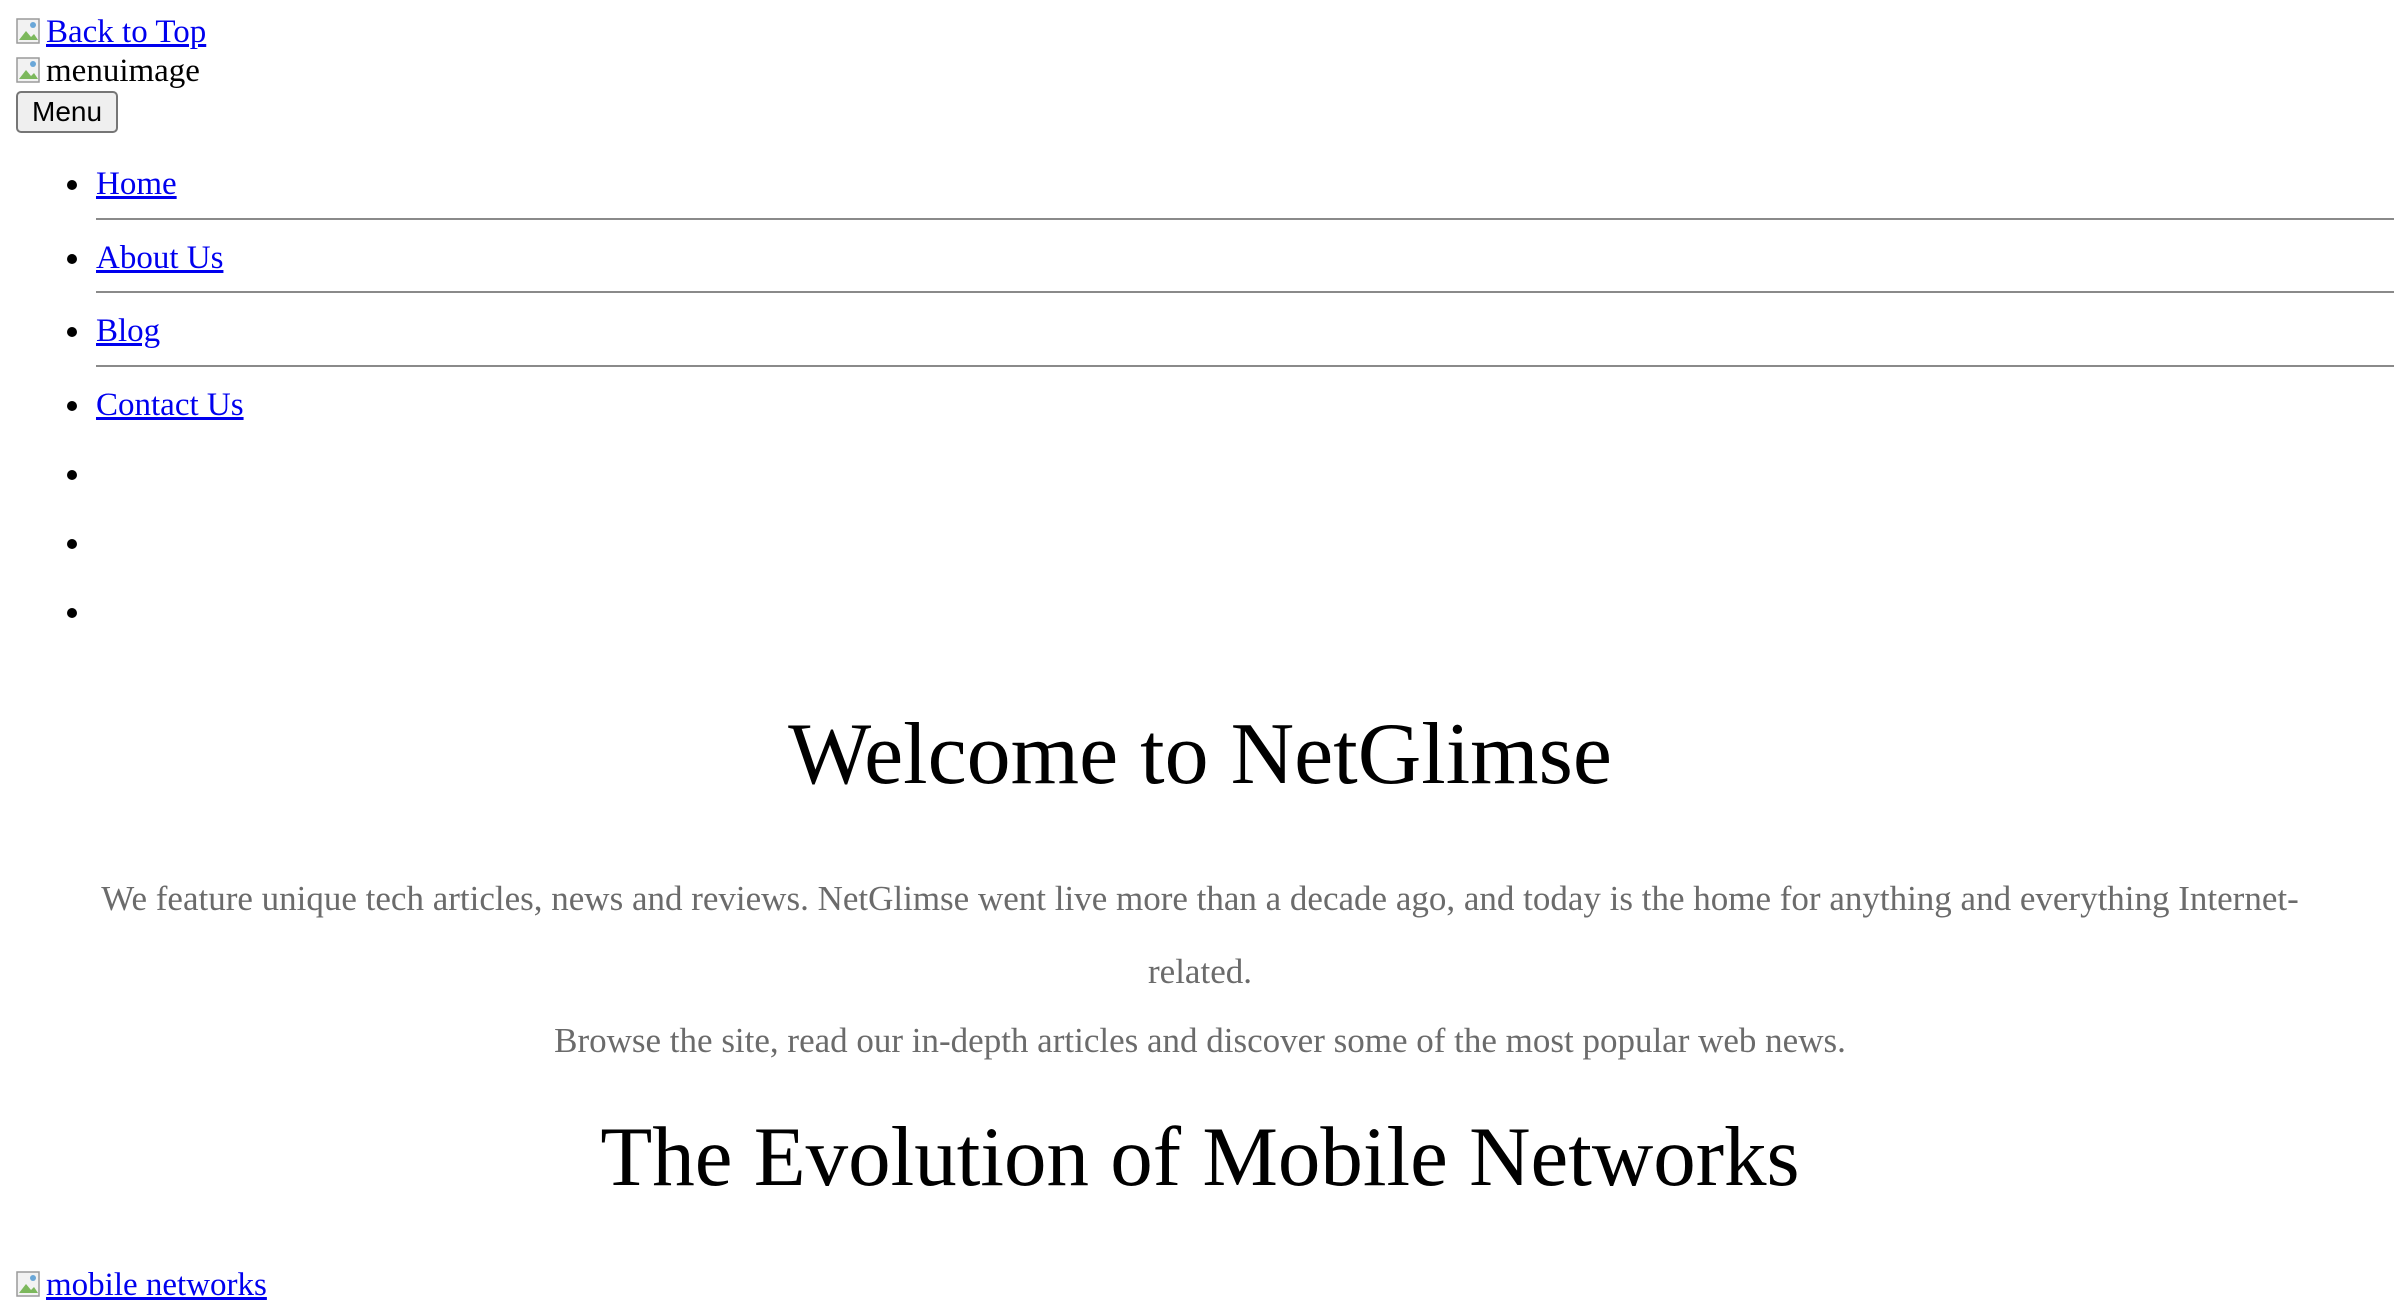  What do you see at coordinates (159, 258) in the screenshot?
I see `nav-link-about: About Us` at bounding box center [159, 258].